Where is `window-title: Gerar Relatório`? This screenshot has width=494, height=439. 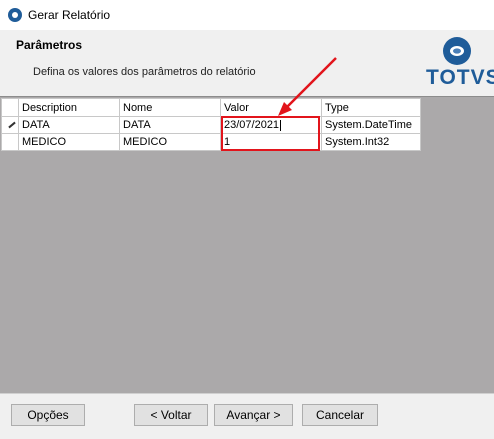
window-title: Gerar Relatório is located at coordinates (69, 15).